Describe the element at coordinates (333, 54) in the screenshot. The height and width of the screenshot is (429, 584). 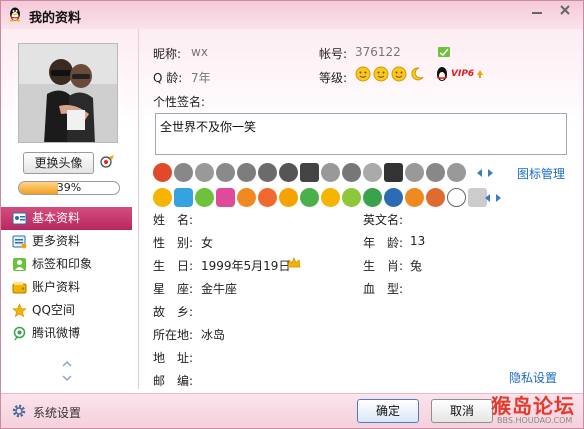
I see `account-label: 帐号:` at that location.